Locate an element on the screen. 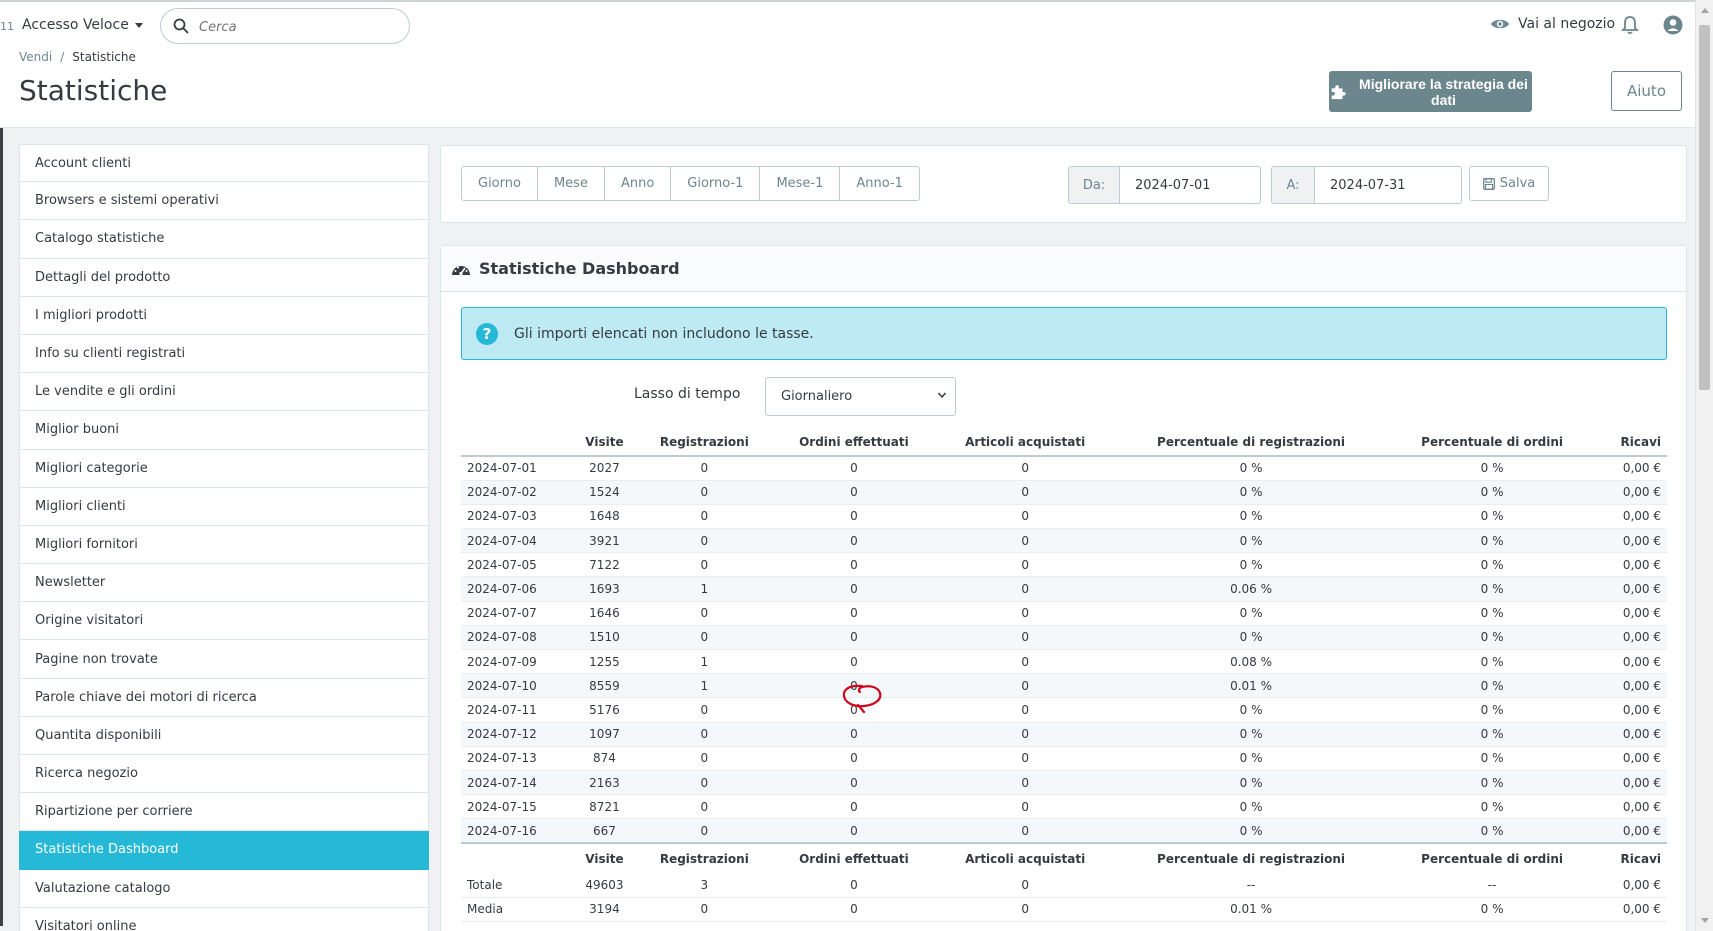  table-cell: 2027 is located at coordinates (604, 468).